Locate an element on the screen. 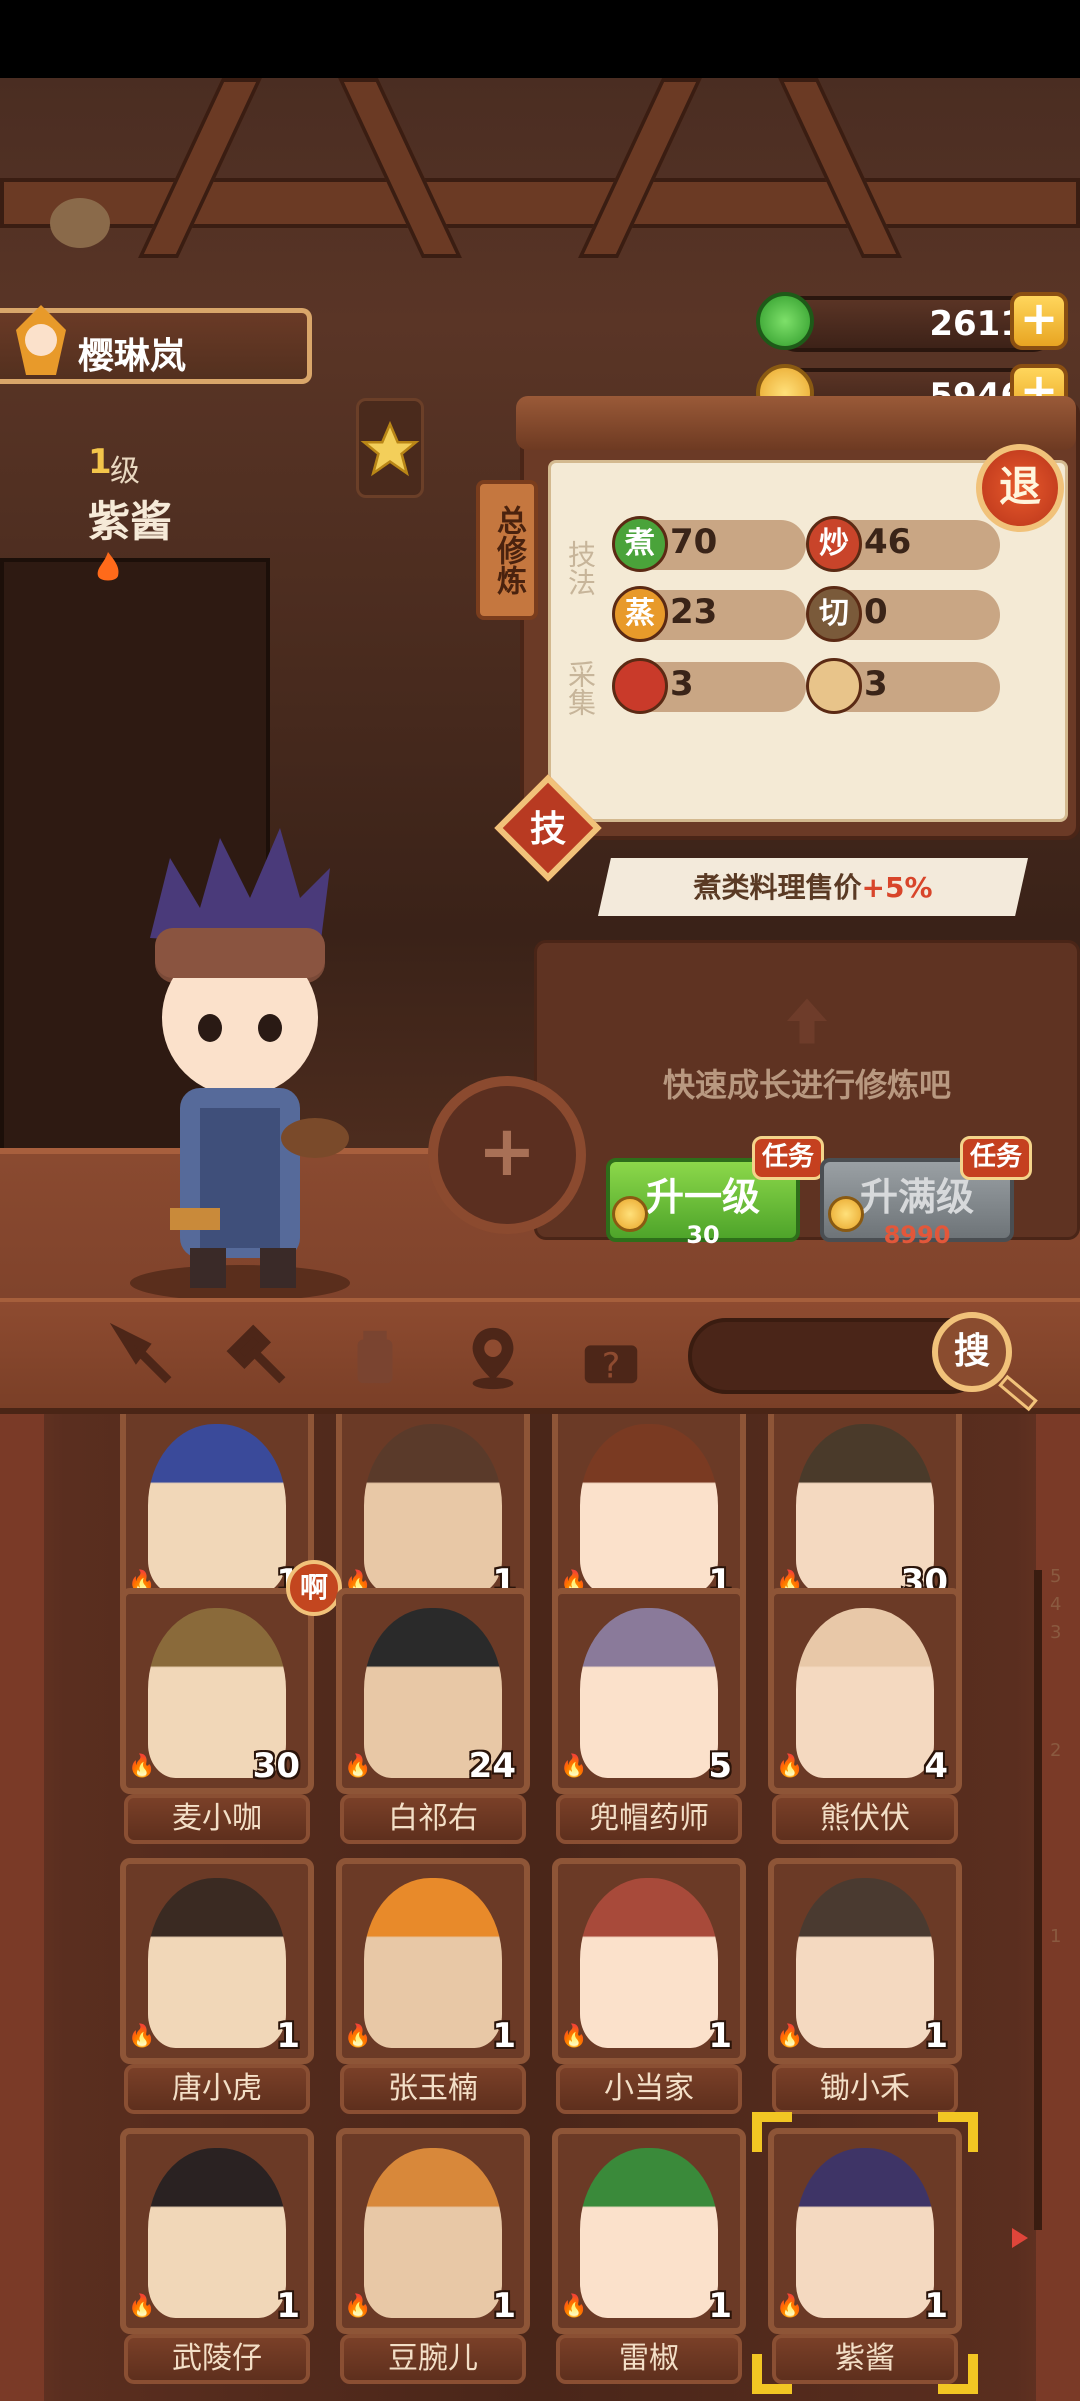 Image resolution: width=1080 pixels, height=2401 pixels. mystery-box-filter-icon: ? is located at coordinates (611, 1357).